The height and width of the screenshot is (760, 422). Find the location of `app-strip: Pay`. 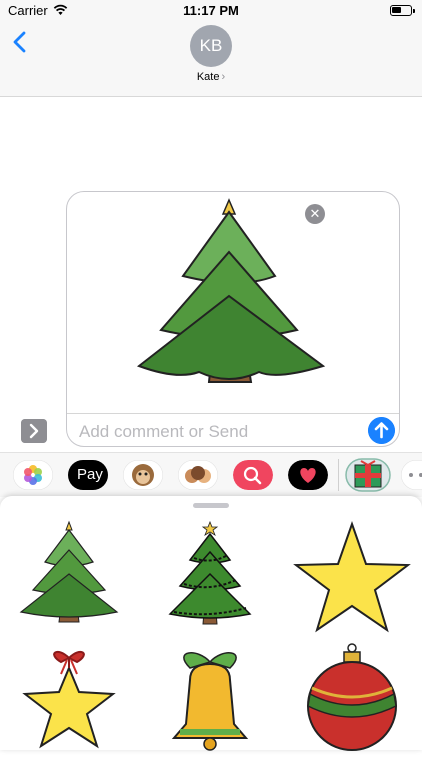

app-strip: Pay is located at coordinates (211, 474).